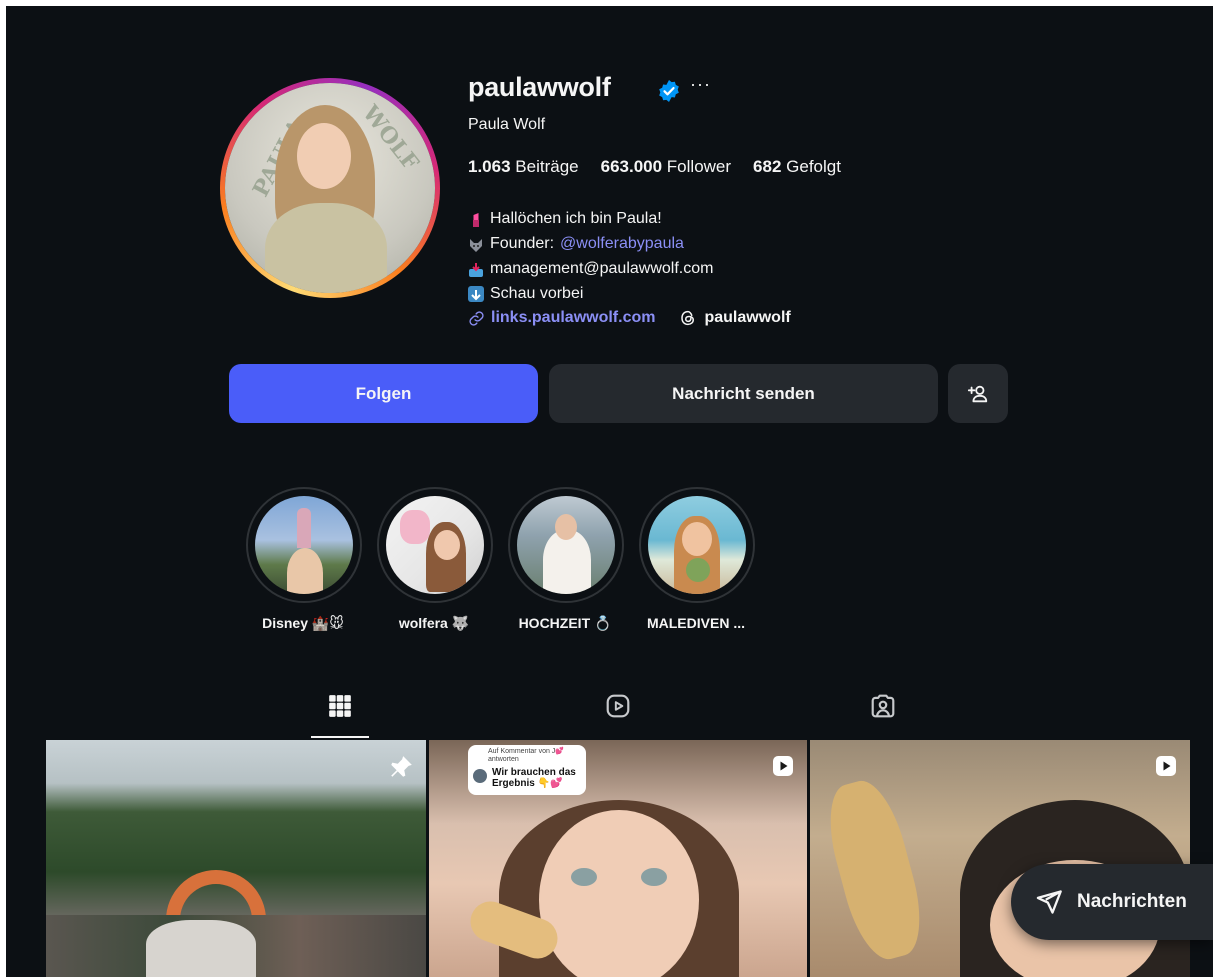  I want to click on pin-icon, so click(401, 766).